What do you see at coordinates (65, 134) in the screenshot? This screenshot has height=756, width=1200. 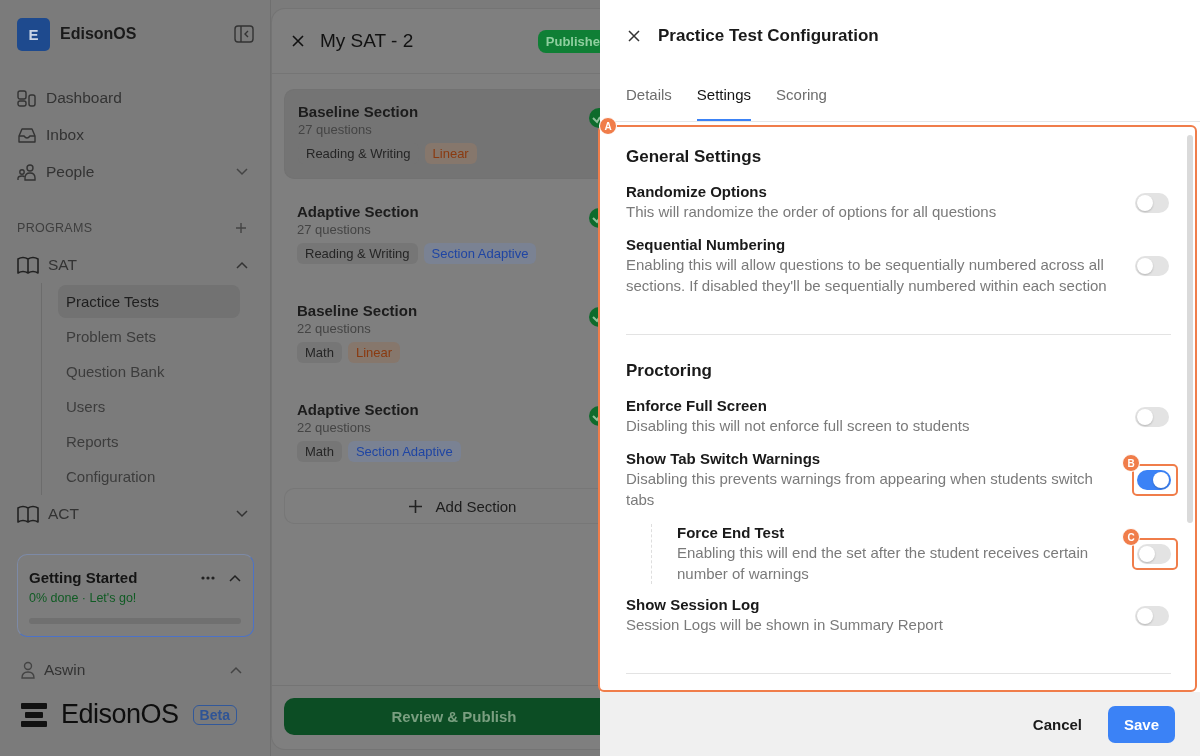 I see `nav-item: Inbox` at bounding box center [65, 134].